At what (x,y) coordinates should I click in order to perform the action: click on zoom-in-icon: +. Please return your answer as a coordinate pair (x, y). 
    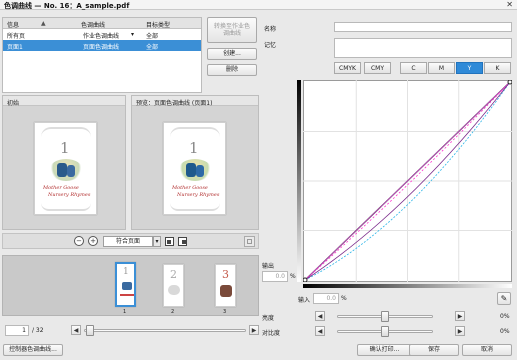
    Looking at the image, I should click on (93, 241).